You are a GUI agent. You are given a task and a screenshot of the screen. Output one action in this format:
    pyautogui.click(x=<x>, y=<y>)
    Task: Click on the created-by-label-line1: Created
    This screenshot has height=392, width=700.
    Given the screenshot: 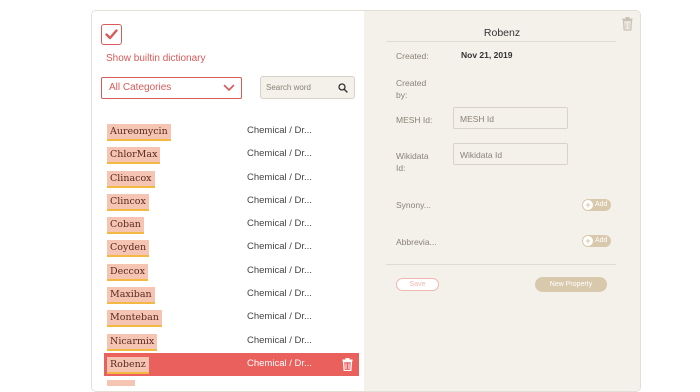 What is the action you would take?
    pyautogui.click(x=411, y=83)
    